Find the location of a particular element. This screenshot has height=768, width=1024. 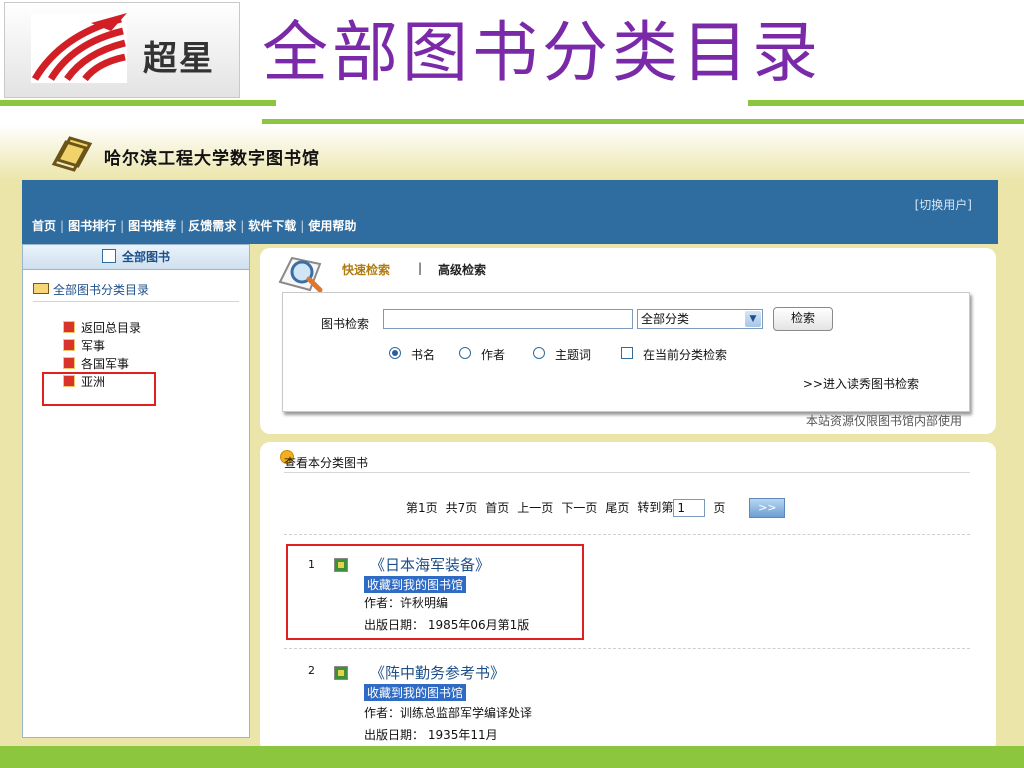

pager-first: 首页 is located at coordinates (497, 508).